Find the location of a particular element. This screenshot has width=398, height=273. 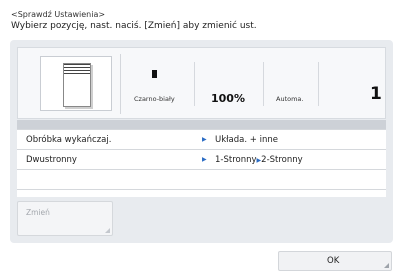

list-header-band is located at coordinates (201, 124).